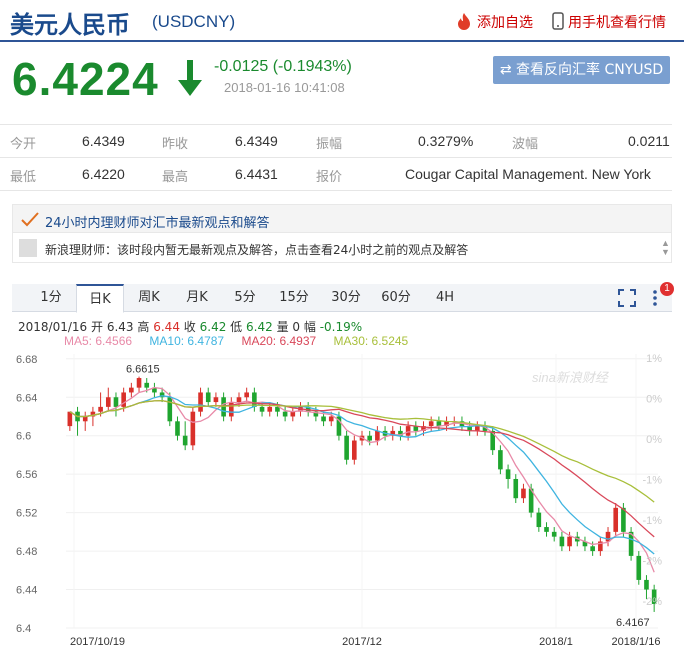 This screenshot has width=684, height=651. I want to click on notification-badge: 1, so click(667, 289).